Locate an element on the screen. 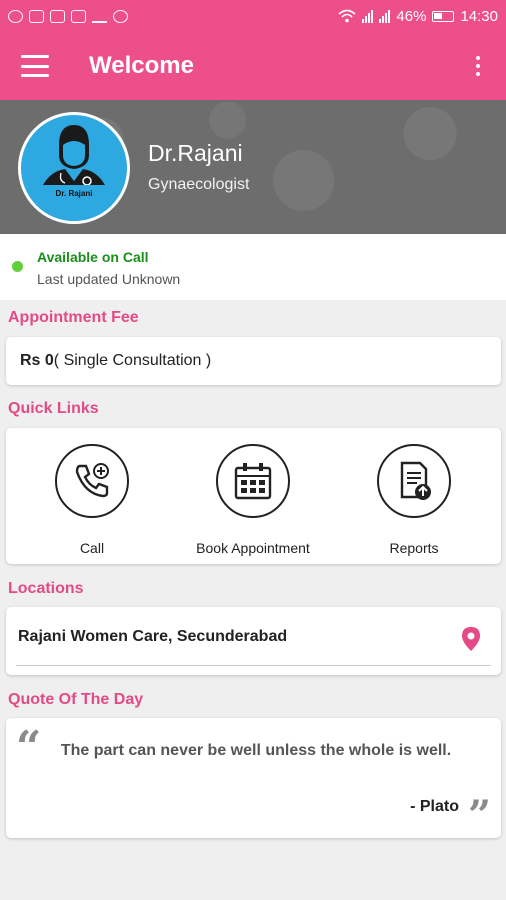 This screenshot has width=506, height=900. notification-icons is located at coordinates (68, 16).